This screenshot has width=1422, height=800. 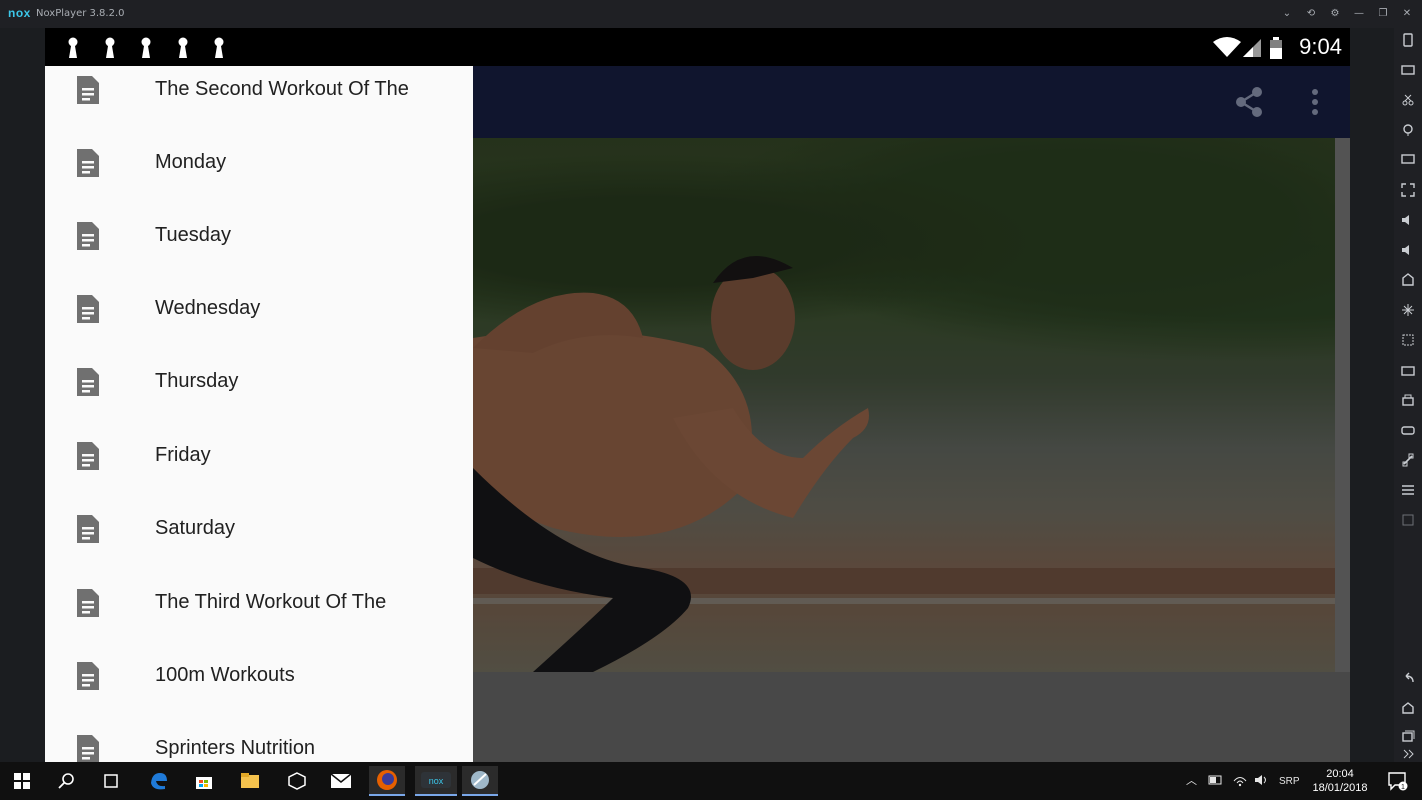 I want to click on drawer-item-label: Monday, so click(x=191, y=162).